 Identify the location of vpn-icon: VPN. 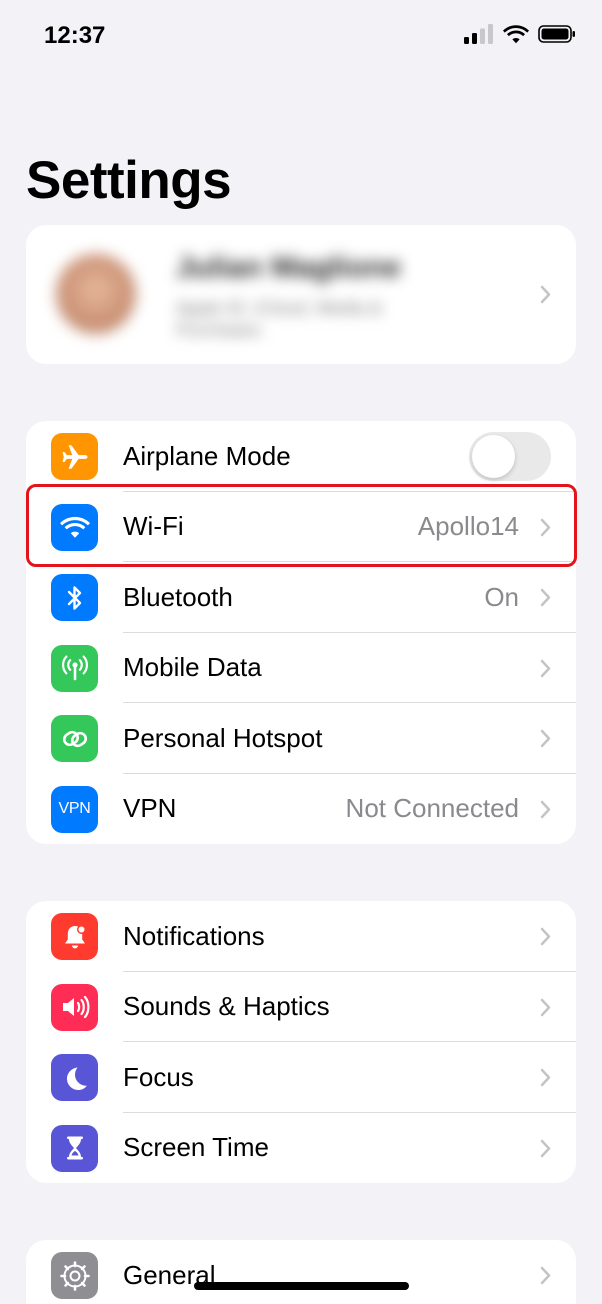
(74, 809).